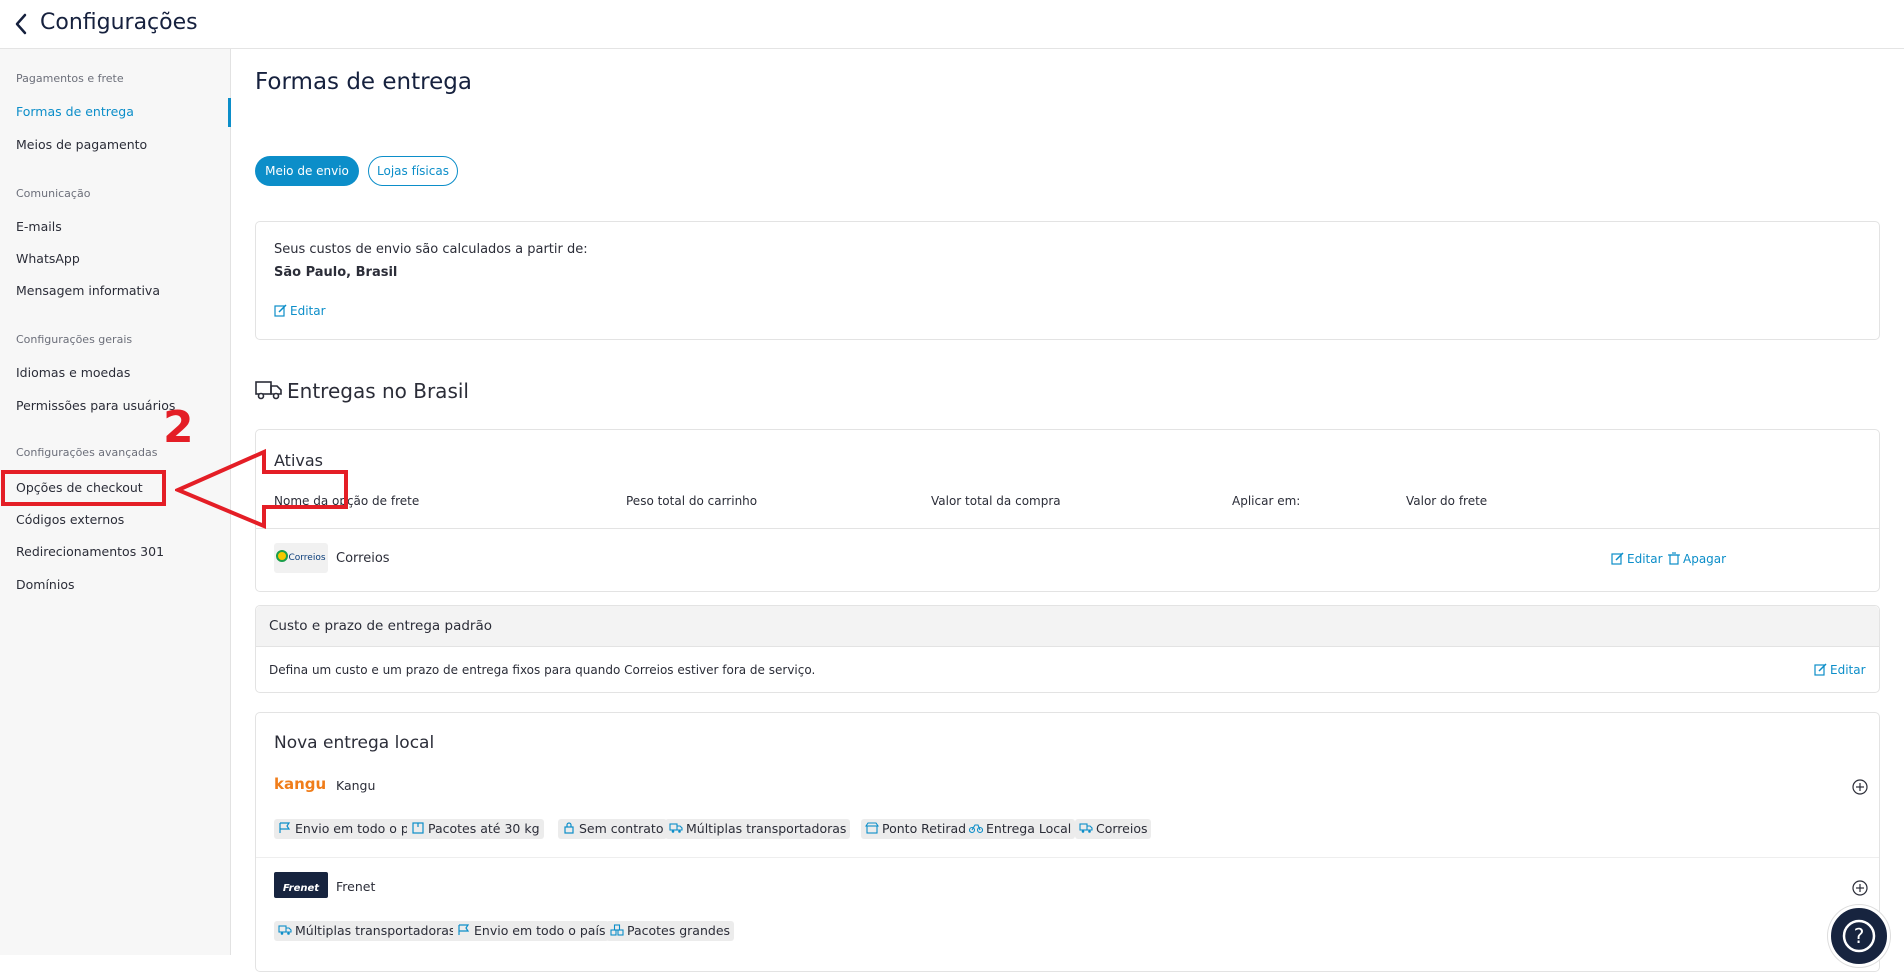 The height and width of the screenshot is (972, 1904). What do you see at coordinates (88, 290) in the screenshot?
I see `sidebar-item-mensagem-informativa: Mensagem informativa` at bounding box center [88, 290].